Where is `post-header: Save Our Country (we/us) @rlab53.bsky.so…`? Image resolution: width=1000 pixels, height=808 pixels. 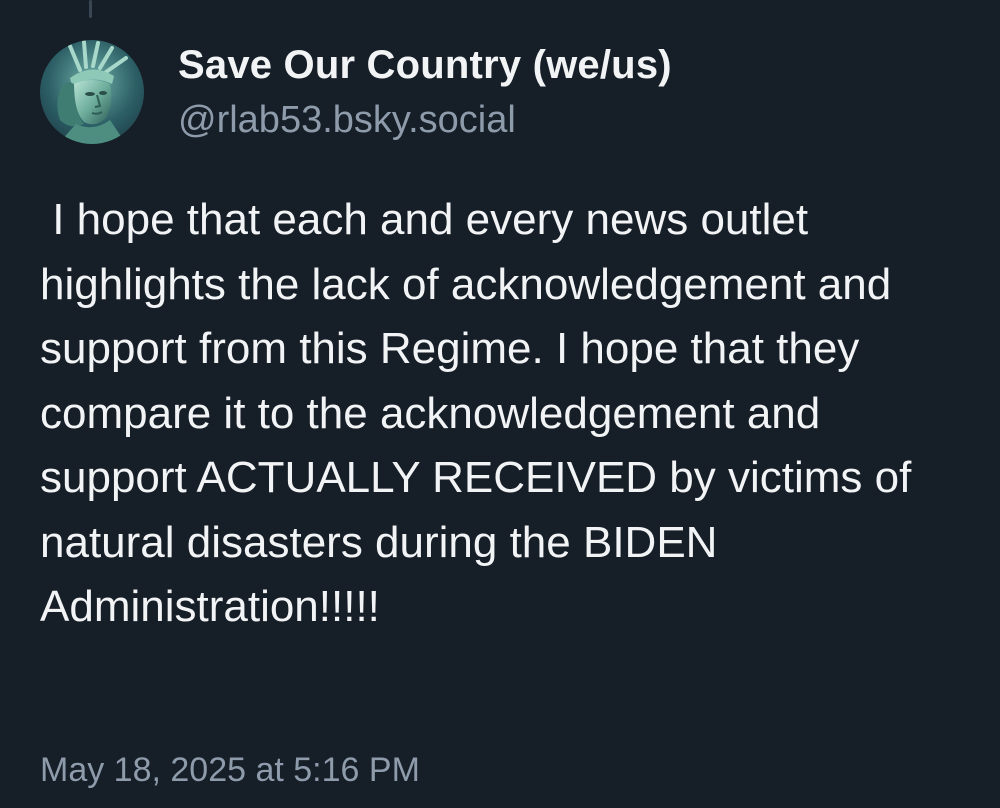 post-header: Save Our Country (we/us) @rlab53.bsky.so… is located at coordinates (356, 92).